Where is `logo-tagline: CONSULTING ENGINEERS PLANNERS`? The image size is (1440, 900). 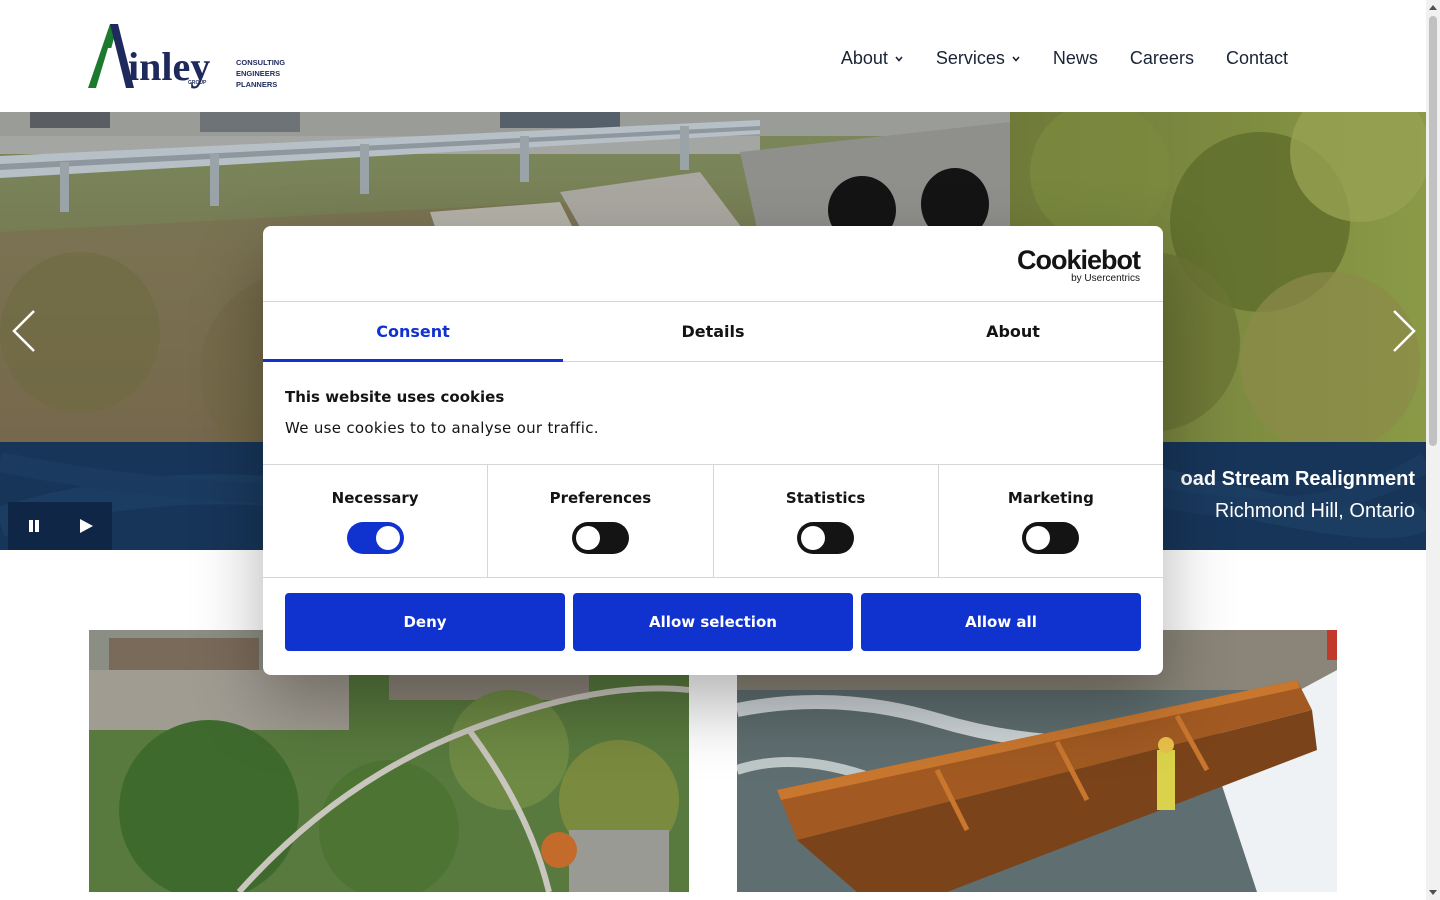
logo-tagline: CONSULTING ENGINEERS PLANNERS is located at coordinates (261, 73).